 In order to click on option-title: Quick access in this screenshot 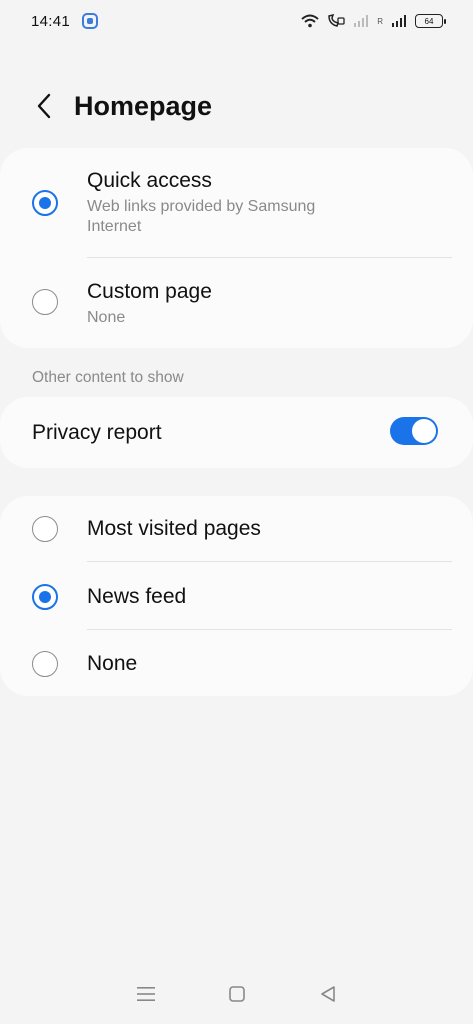, I will do `click(149, 180)`.